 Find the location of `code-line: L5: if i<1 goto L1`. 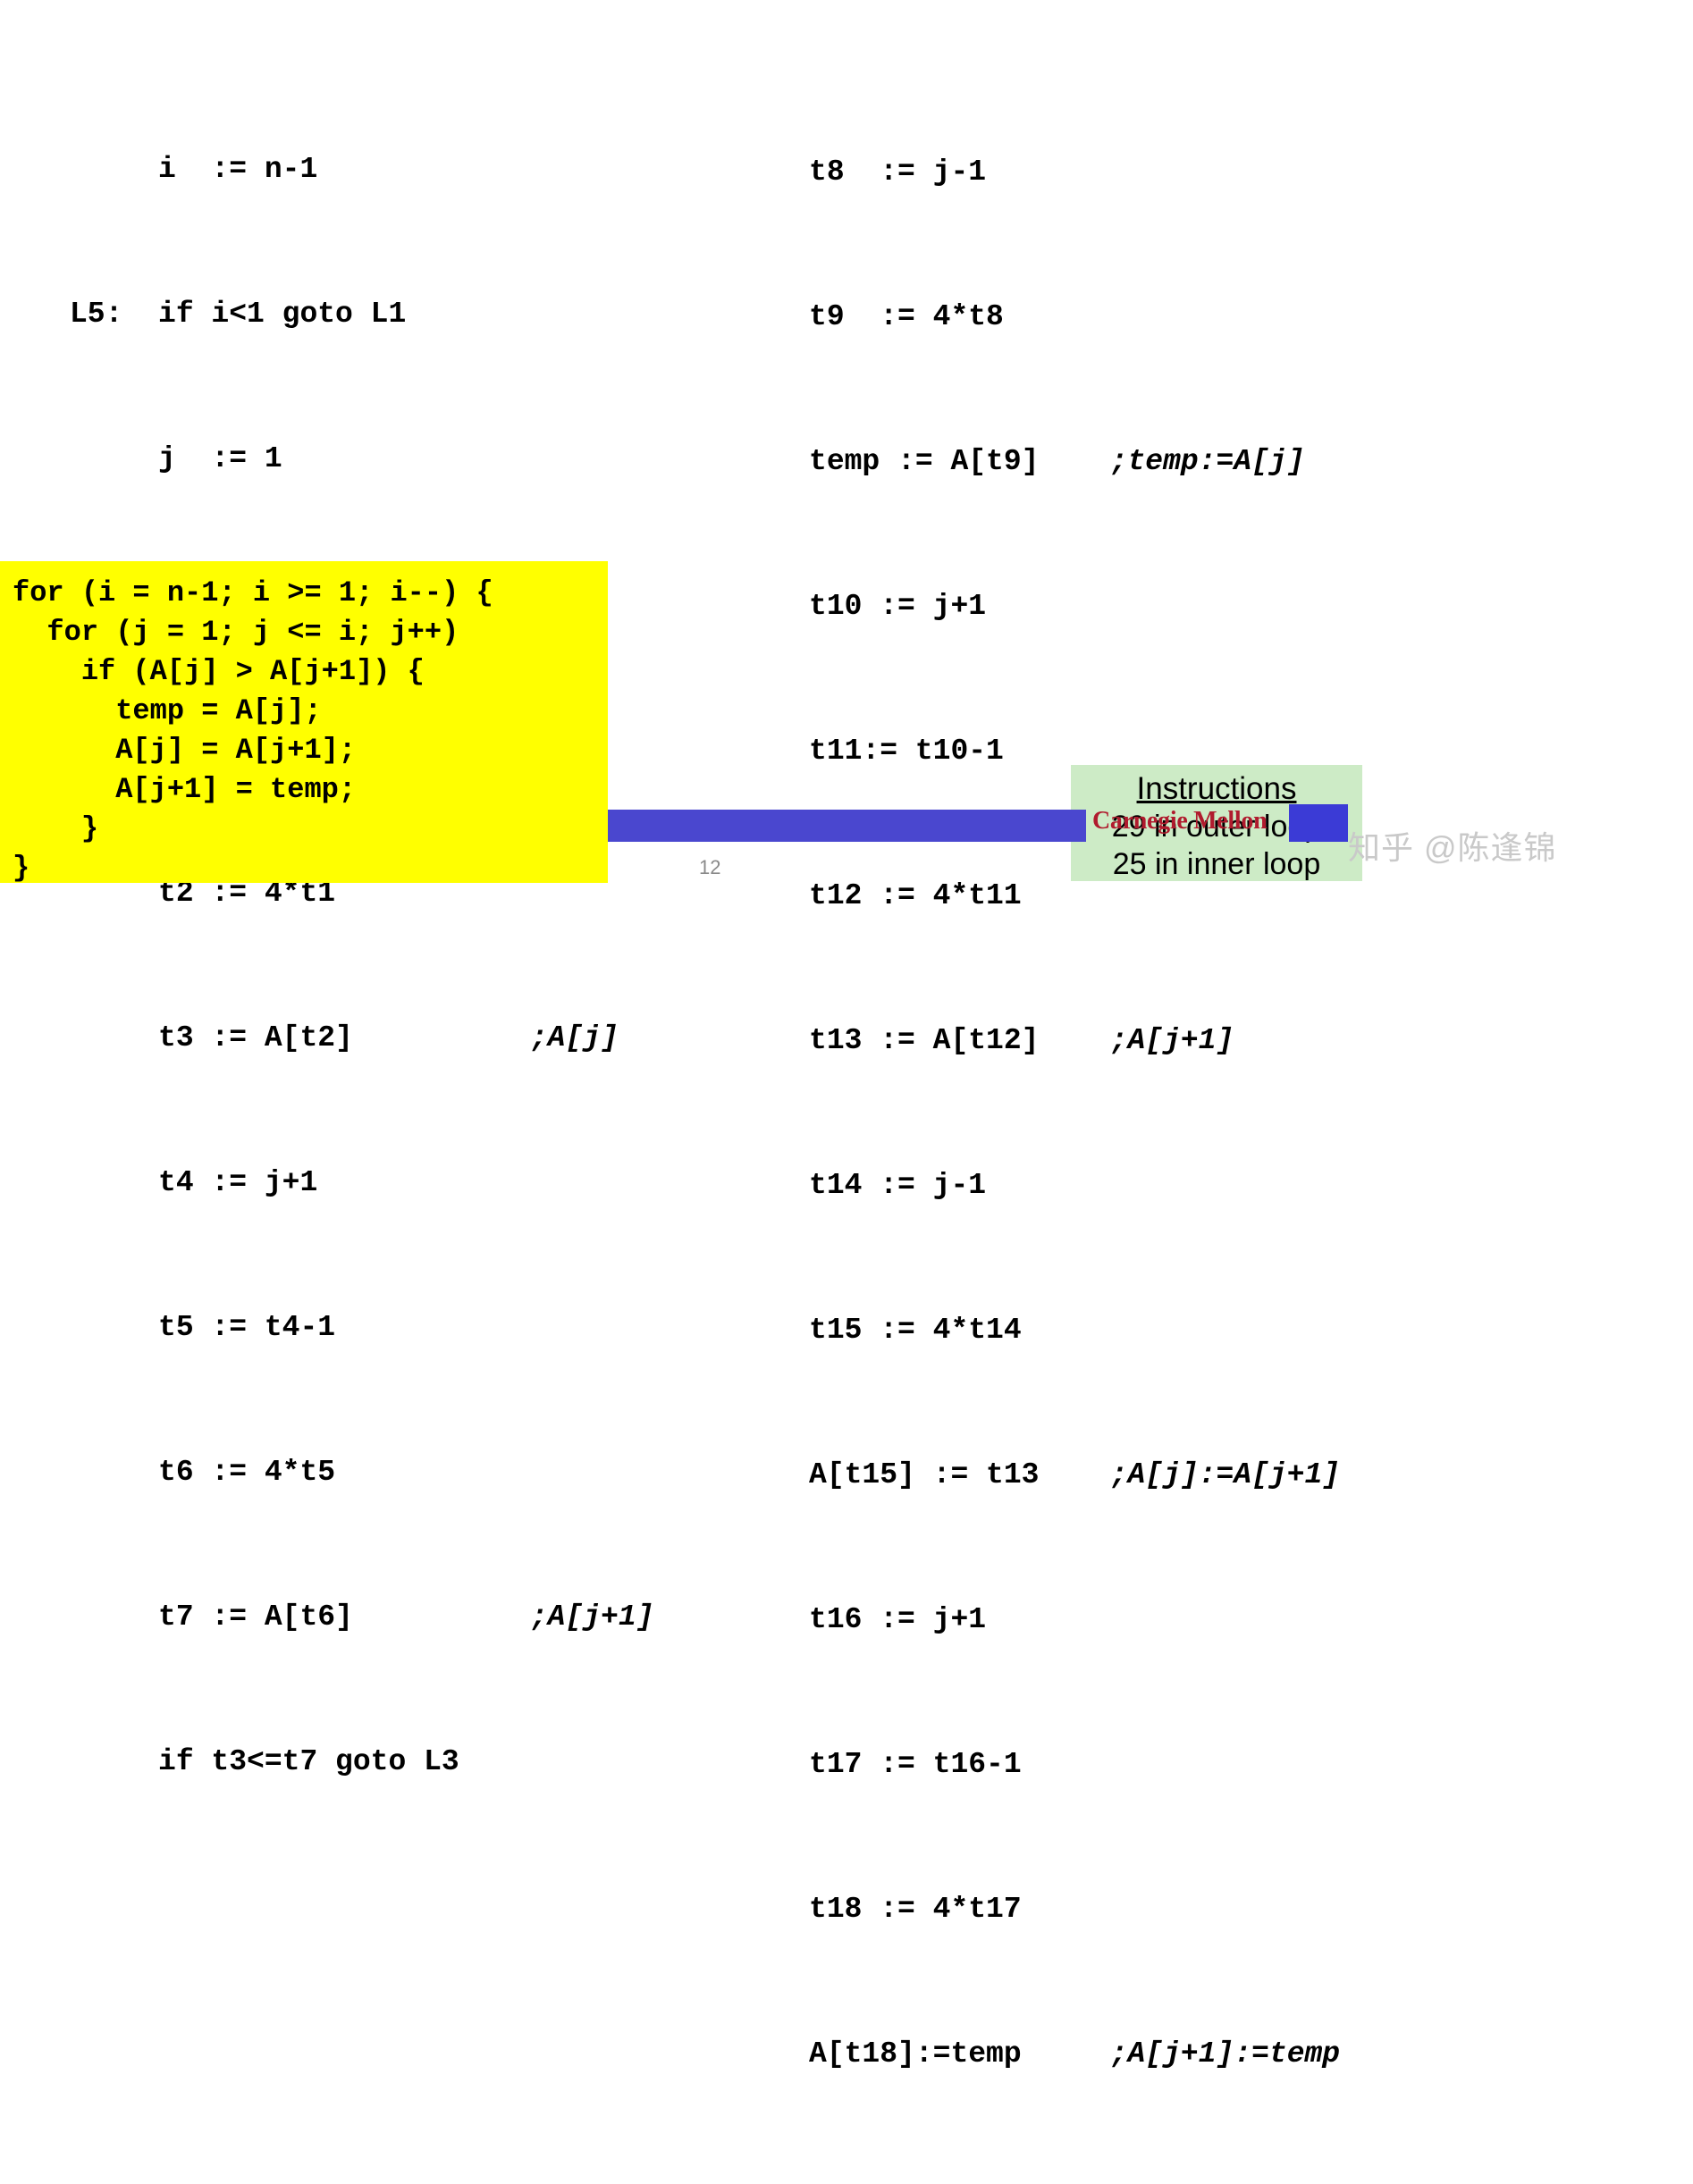

code-line: L5: if i<1 goto L1 is located at coordinates (362, 314).